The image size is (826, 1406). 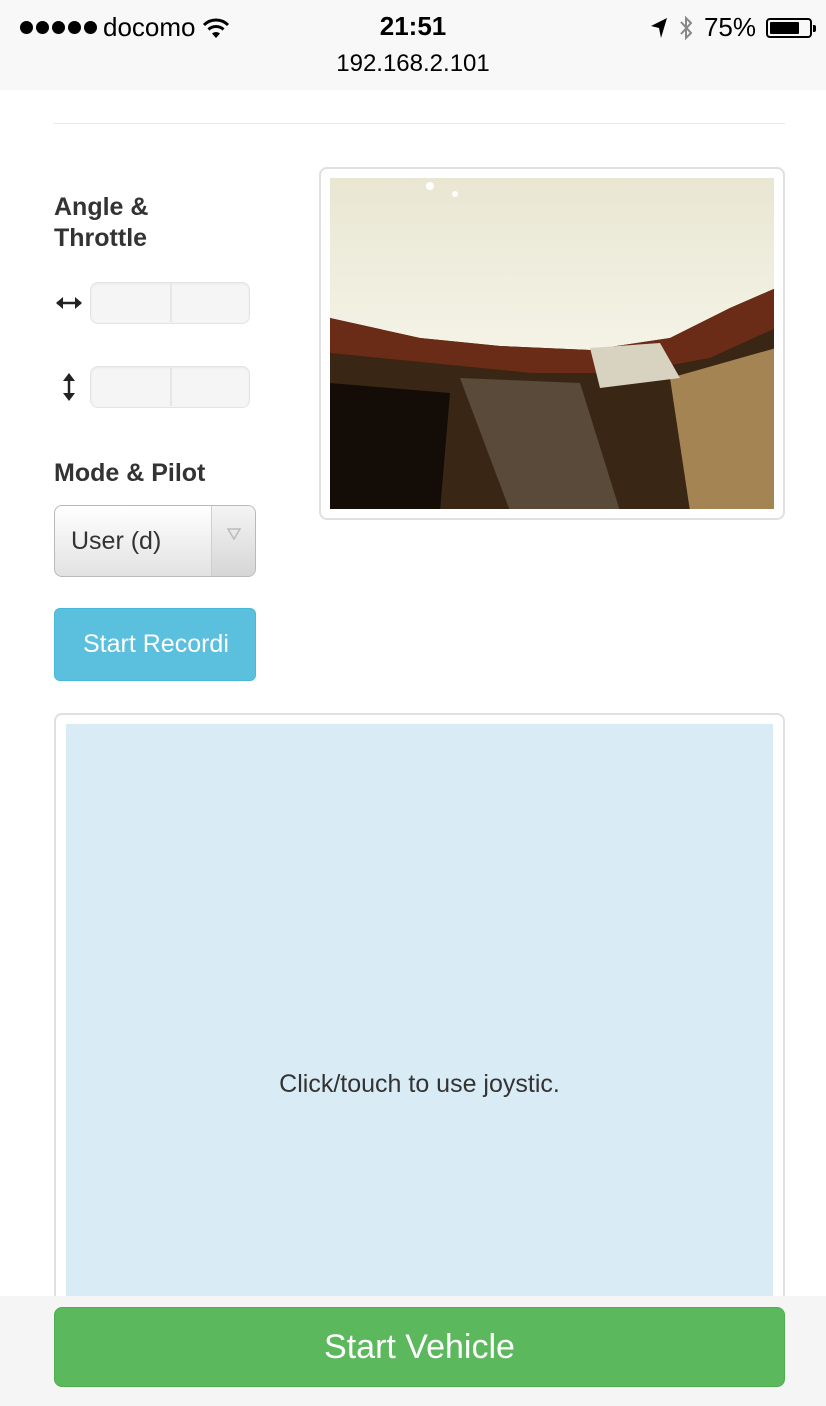 What do you see at coordinates (130, 473) in the screenshot?
I see `mode-pilot-title: Mode & Pilot` at bounding box center [130, 473].